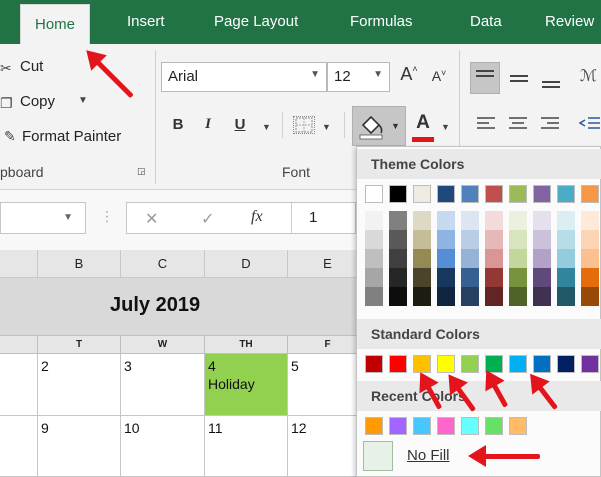 Image resolution: width=601 pixels, height=477 pixels. Describe the element at coordinates (486, 126) in the screenshot. I see `align-left-button` at that location.